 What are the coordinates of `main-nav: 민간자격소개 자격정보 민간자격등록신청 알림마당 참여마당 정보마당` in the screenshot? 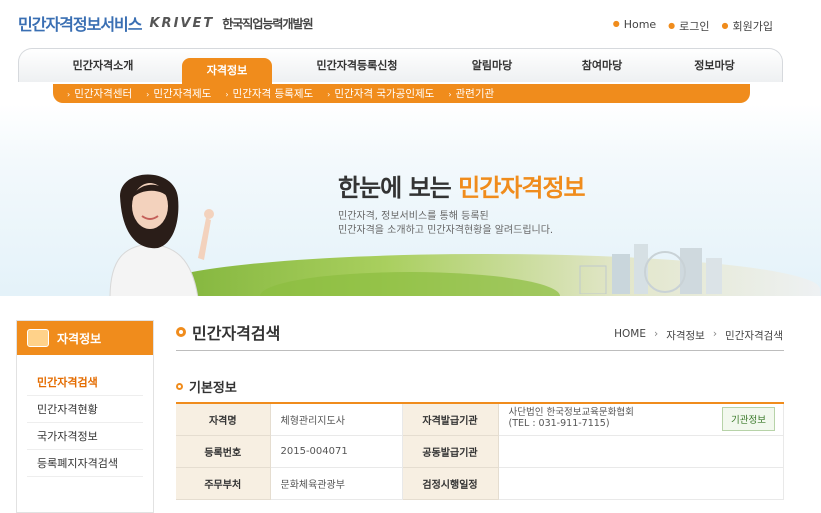 It's located at (400, 66).